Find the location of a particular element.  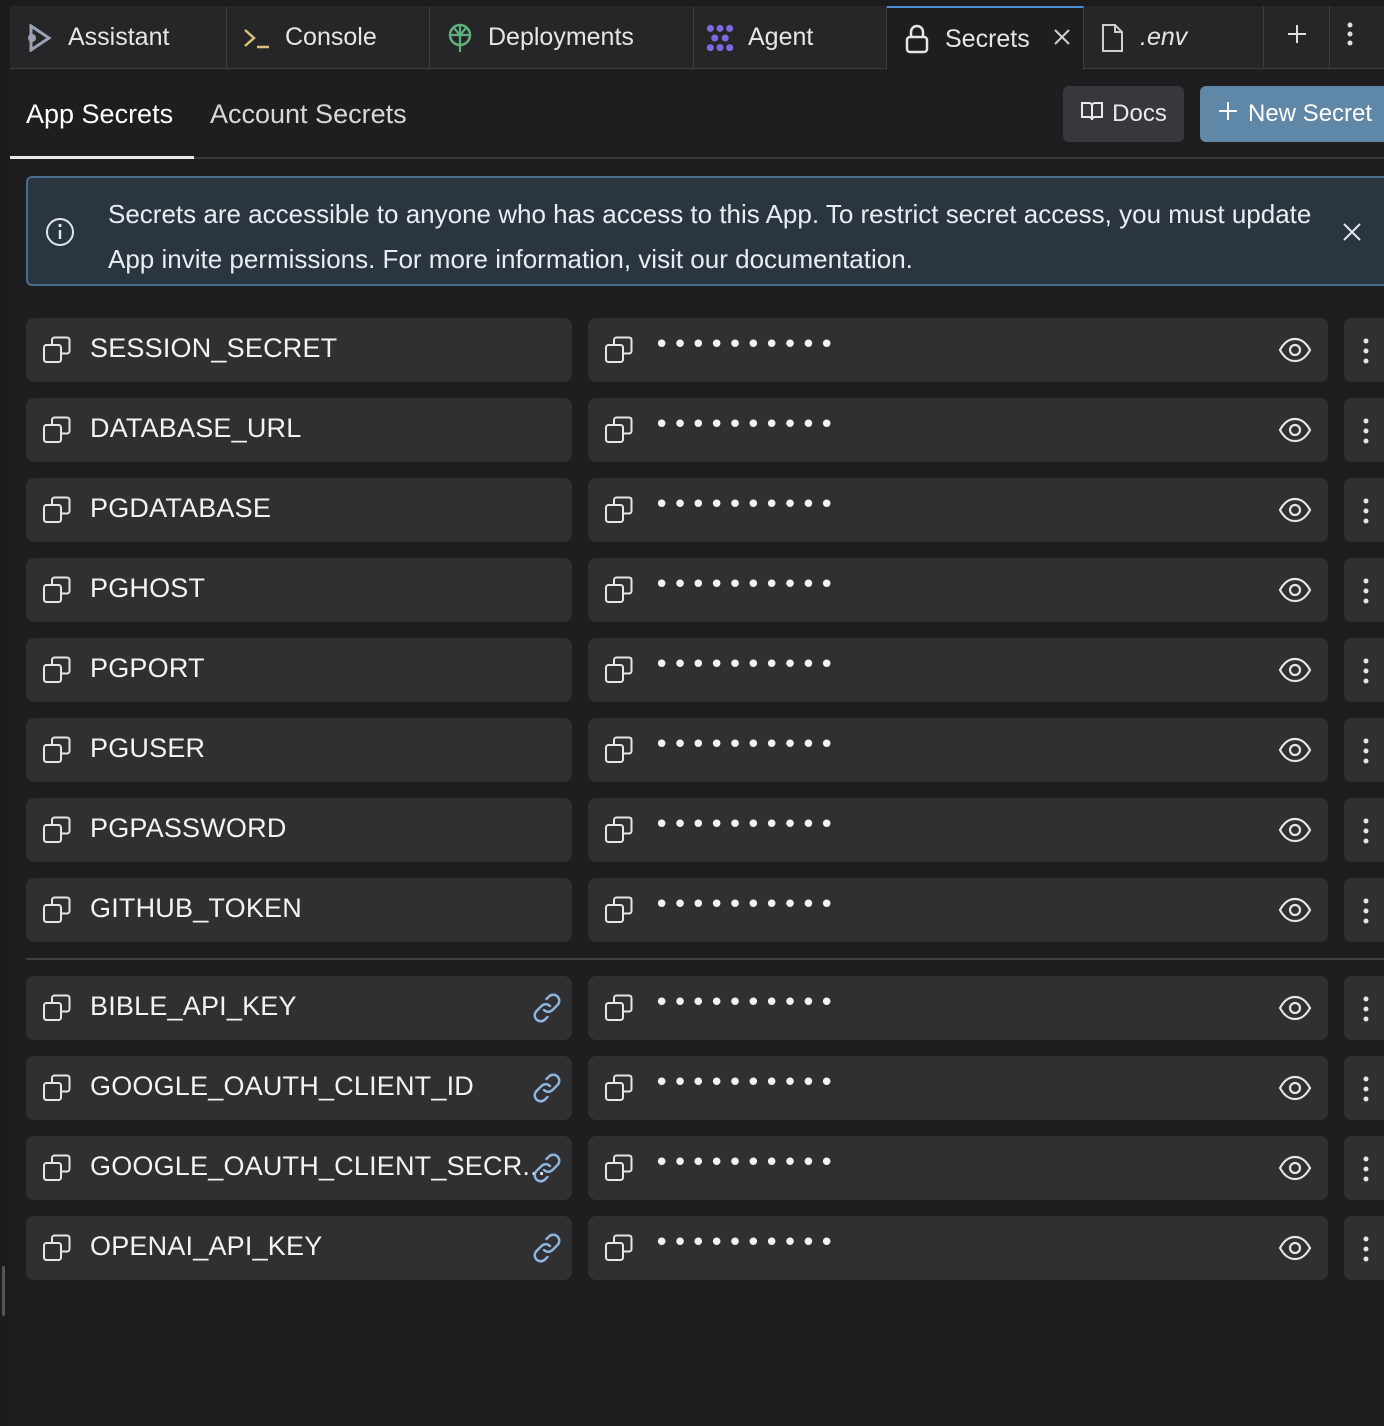

terminal-icon is located at coordinates (257, 38).